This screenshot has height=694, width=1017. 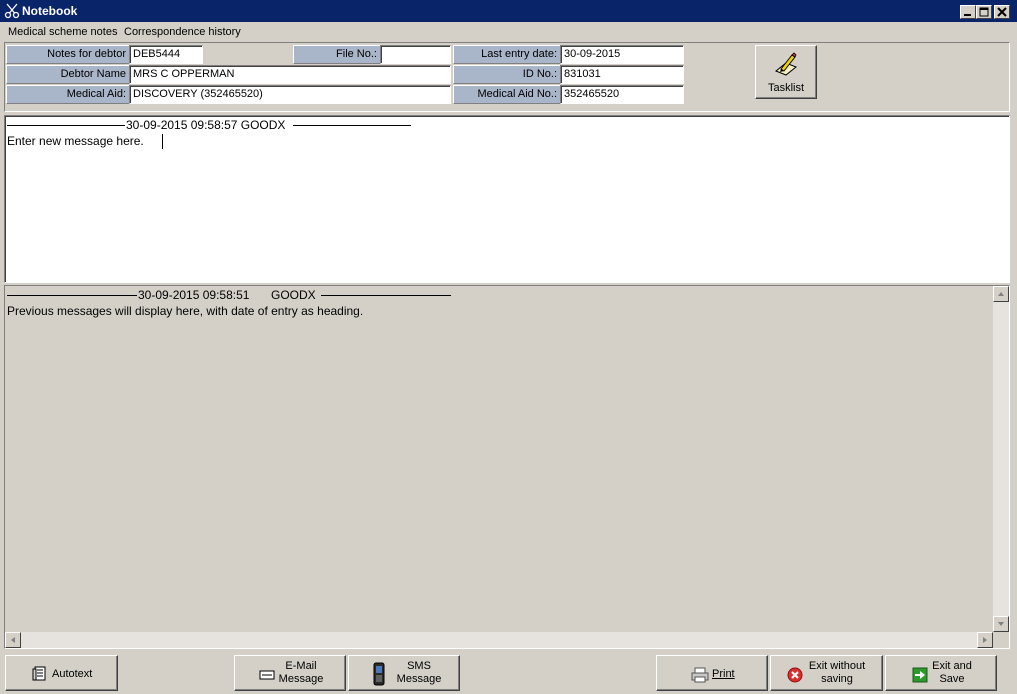 What do you see at coordinates (68, 74) in the screenshot?
I see `debtor-name-label: Debtor Name` at bounding box center [68, 74].